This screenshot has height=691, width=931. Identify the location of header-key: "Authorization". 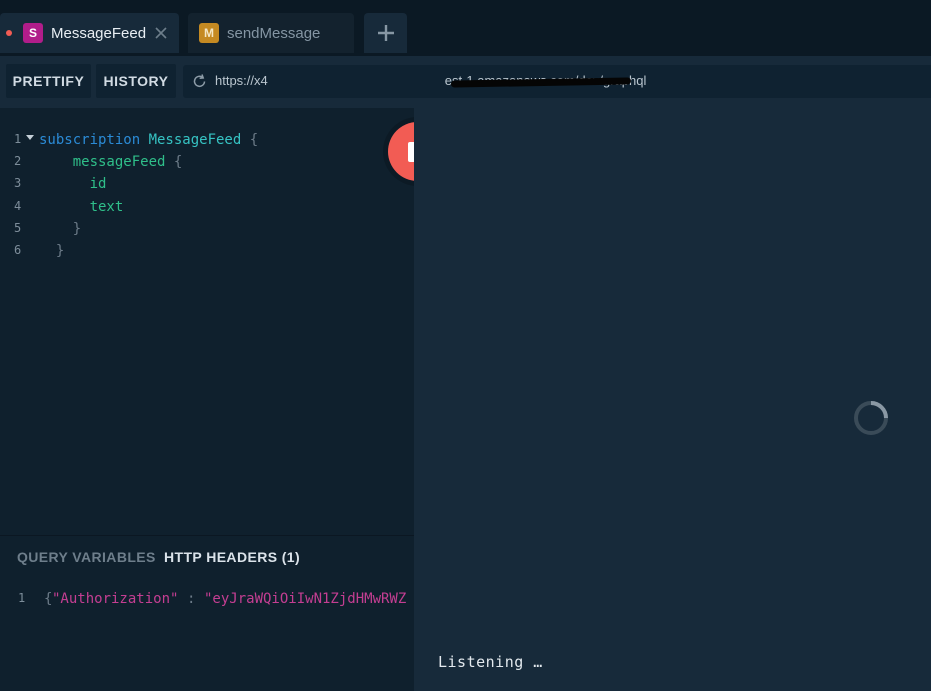
(115, 599).